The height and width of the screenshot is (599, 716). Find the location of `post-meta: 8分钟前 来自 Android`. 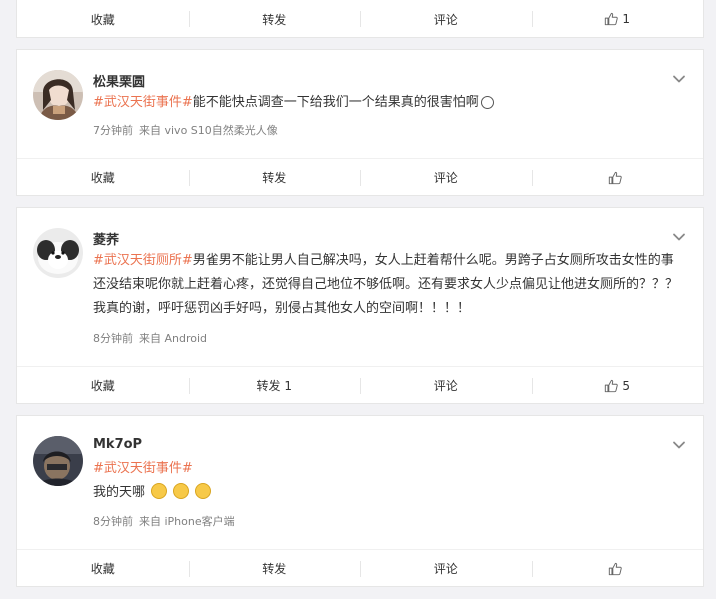

post-meta: 8分钟前 来自 Android is located at coordinates (150, 338).